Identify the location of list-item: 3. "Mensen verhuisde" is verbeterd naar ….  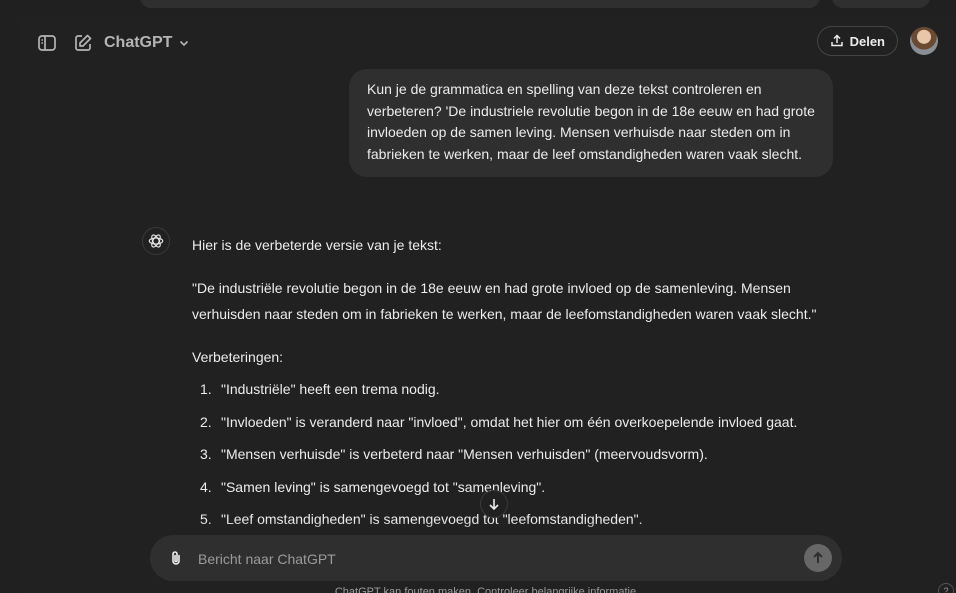
(517, 454).